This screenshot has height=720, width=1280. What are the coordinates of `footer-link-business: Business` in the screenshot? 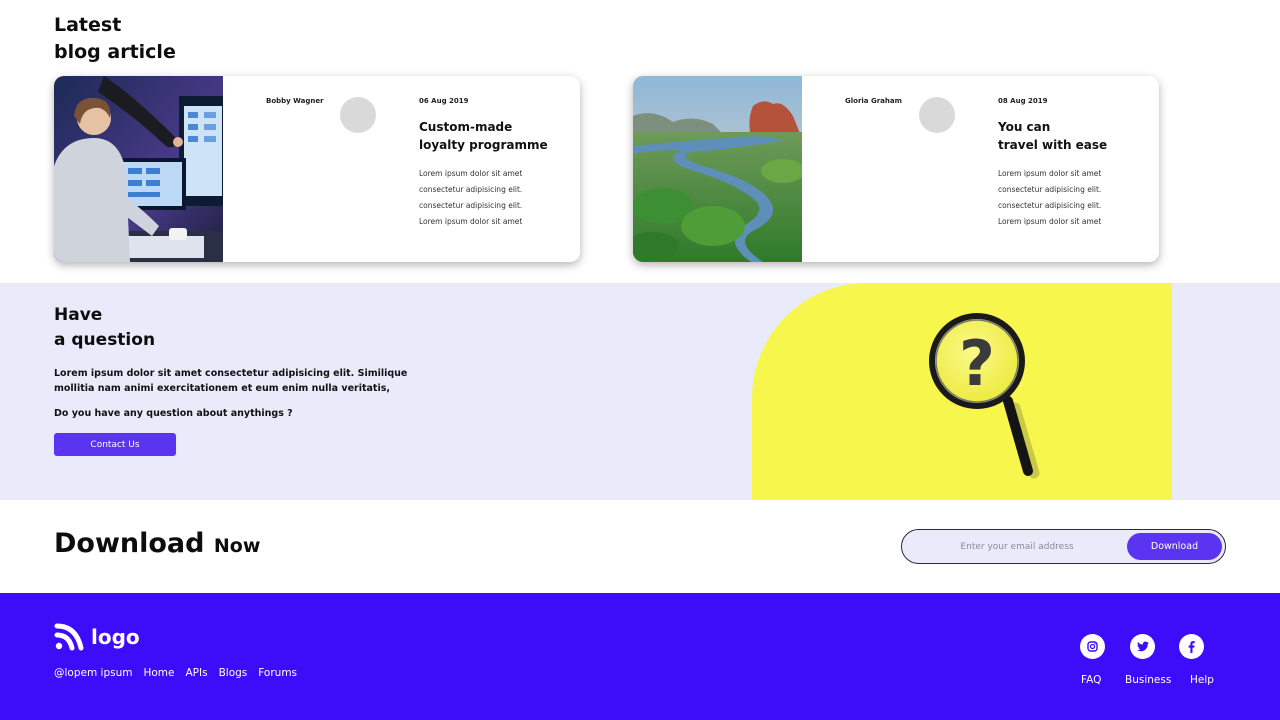 It's located at (1148, 680).